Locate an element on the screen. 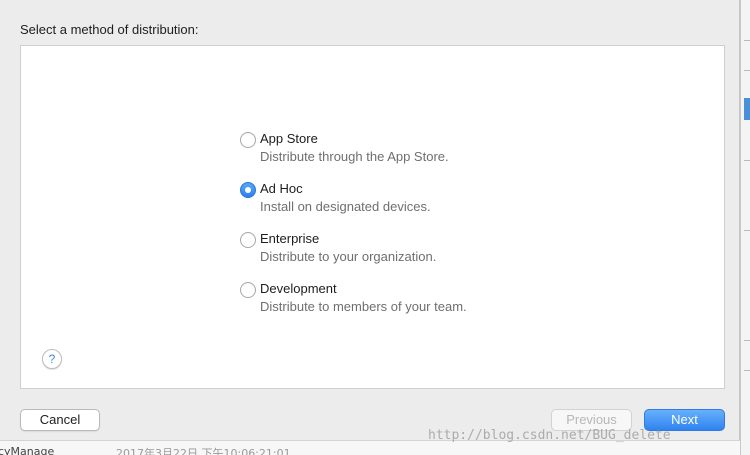 Image resolution: width=750 pixels, height=455 pixels. option-title: Ad Hoc is located at coordinates (281, 188).